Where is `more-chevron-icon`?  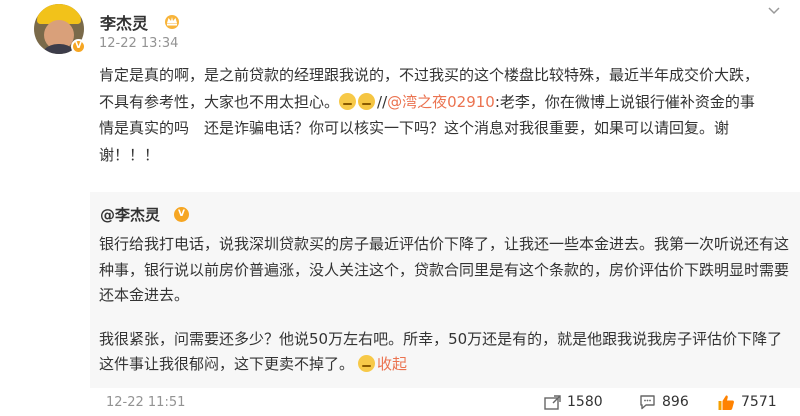
more-chevron-icon is located at coordinates (774, 11).